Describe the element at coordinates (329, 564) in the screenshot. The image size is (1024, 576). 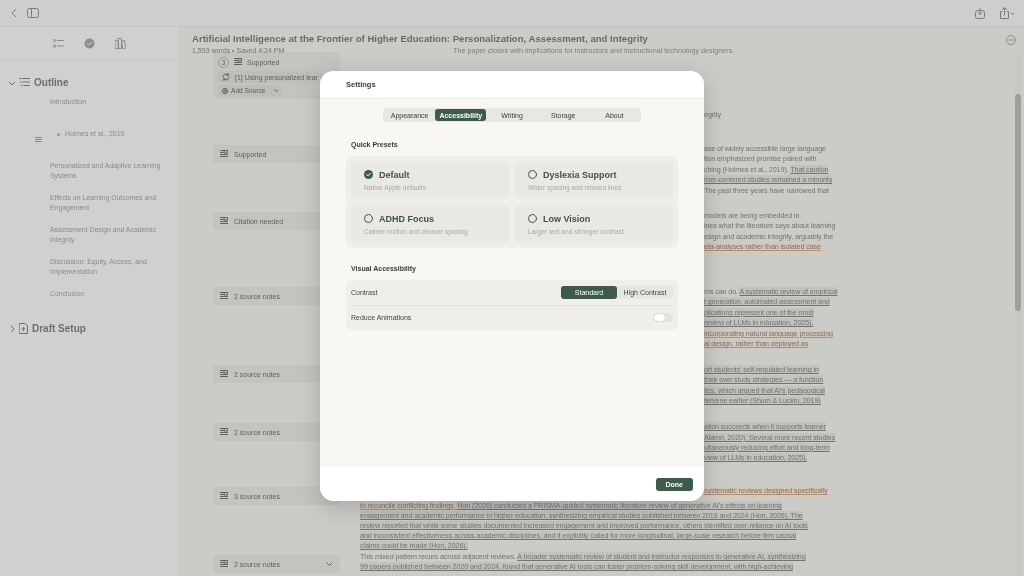
I see `chevron-down-icon` at that location.